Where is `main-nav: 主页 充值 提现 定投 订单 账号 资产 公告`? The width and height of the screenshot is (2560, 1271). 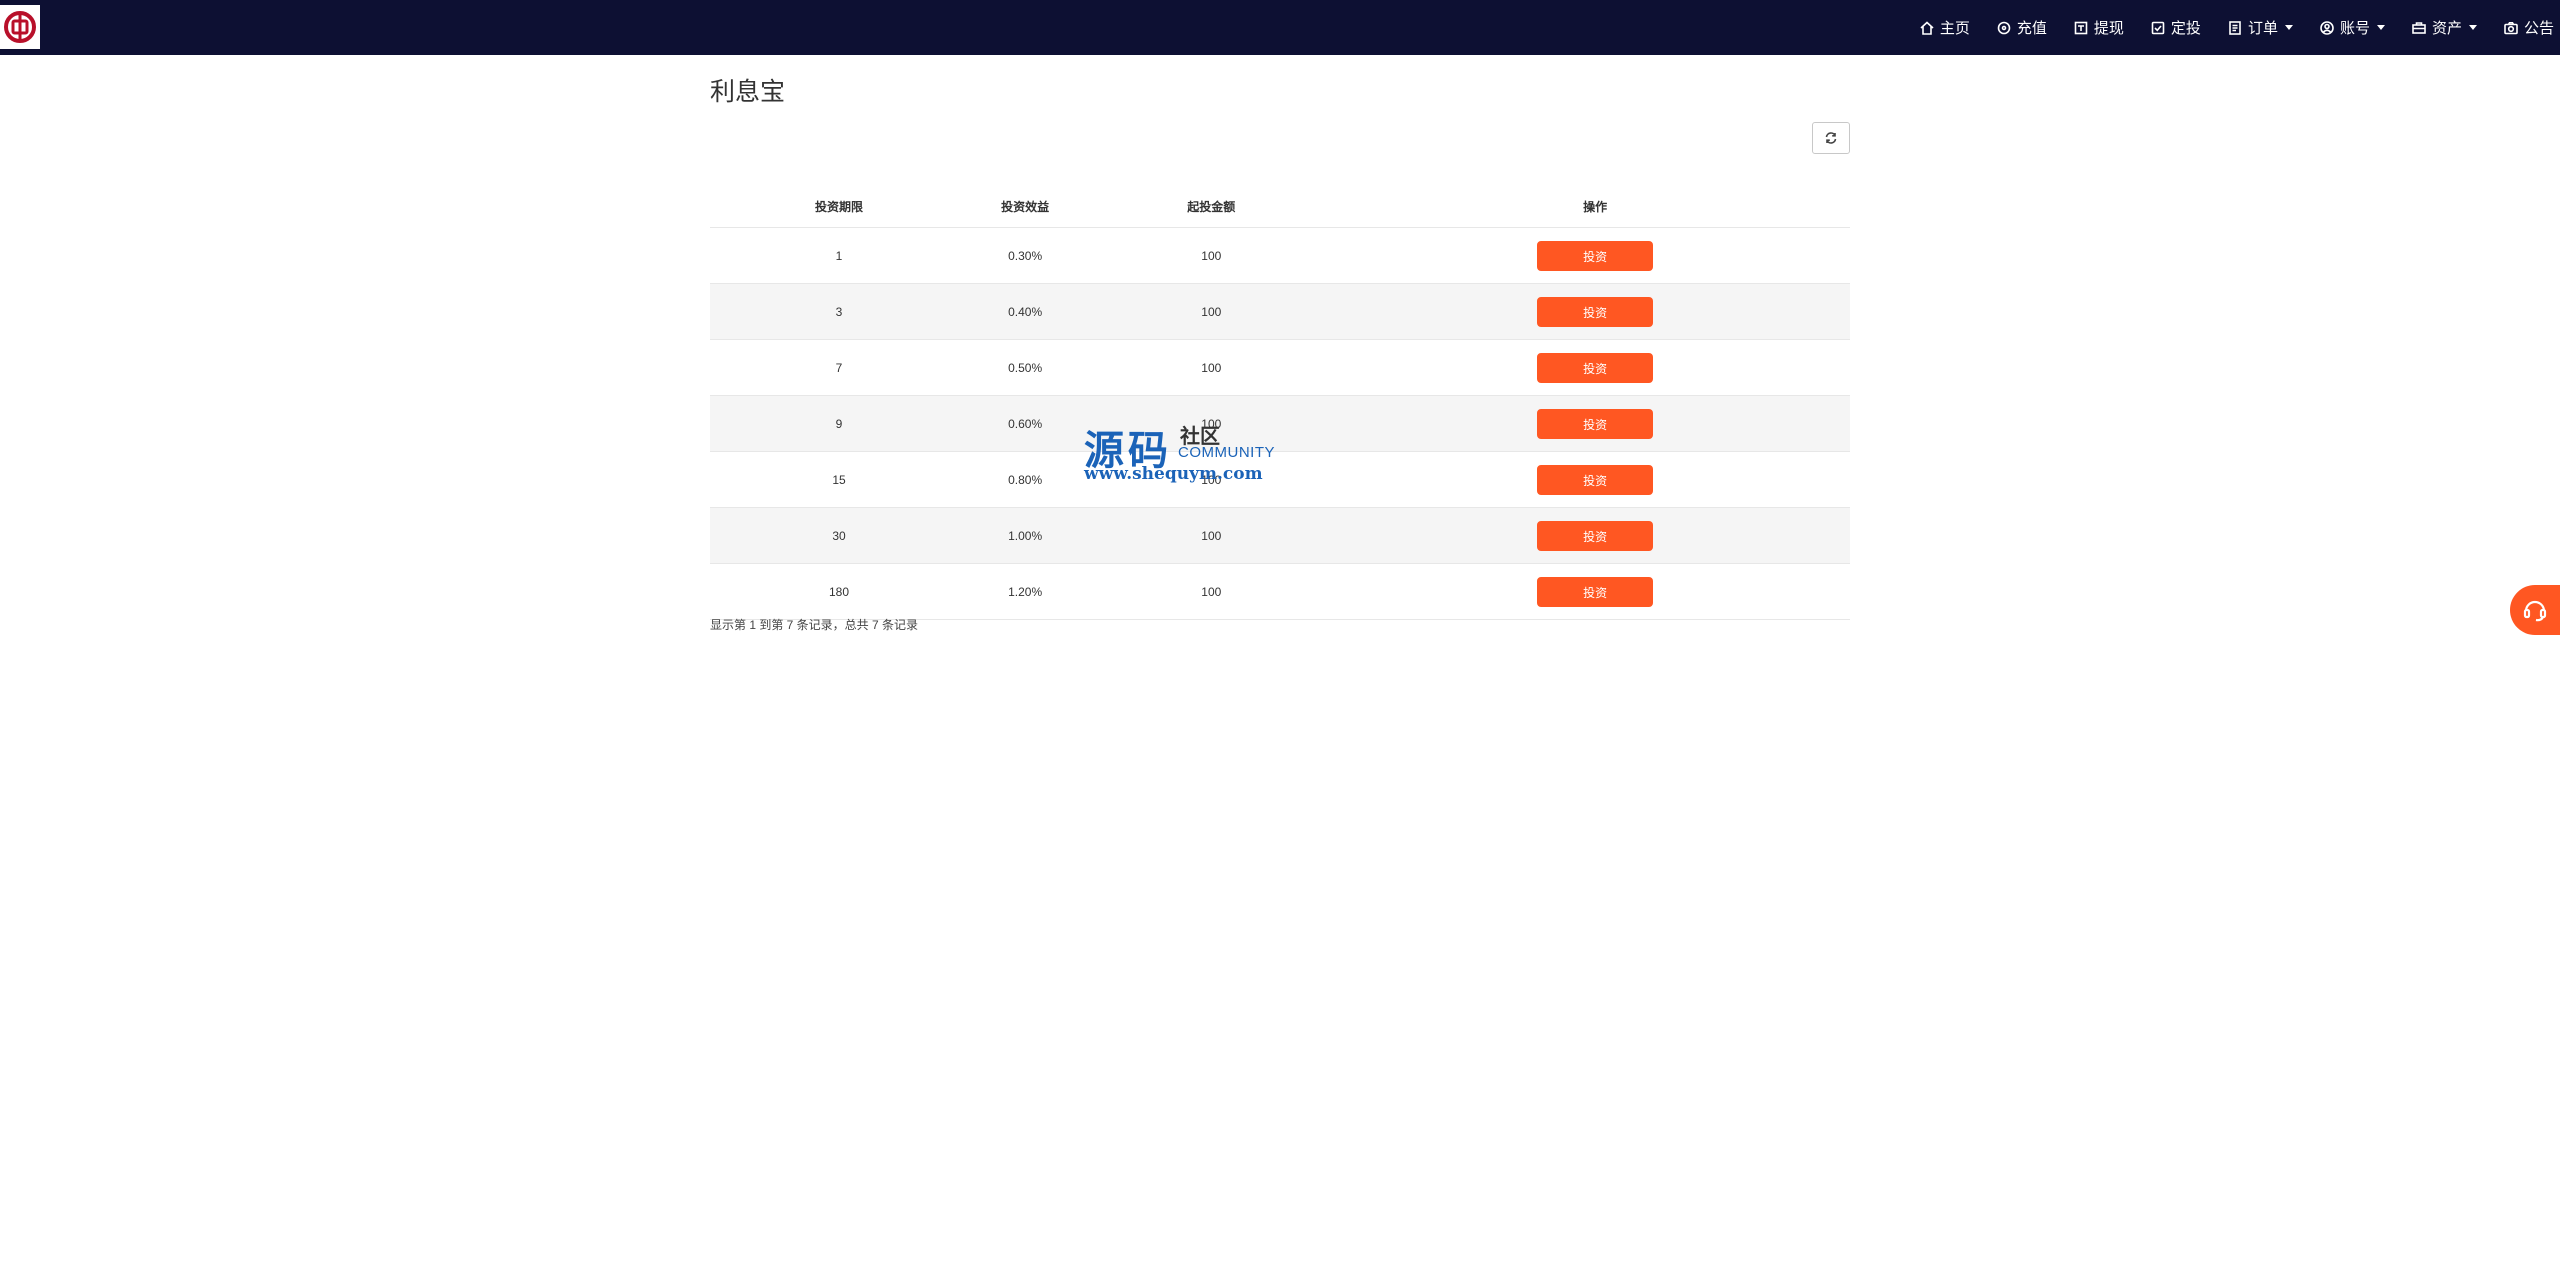
main-nav: 主页 充值 提现 定投 订单 账号 资产 公告 is located at coordinates (2233, 27).